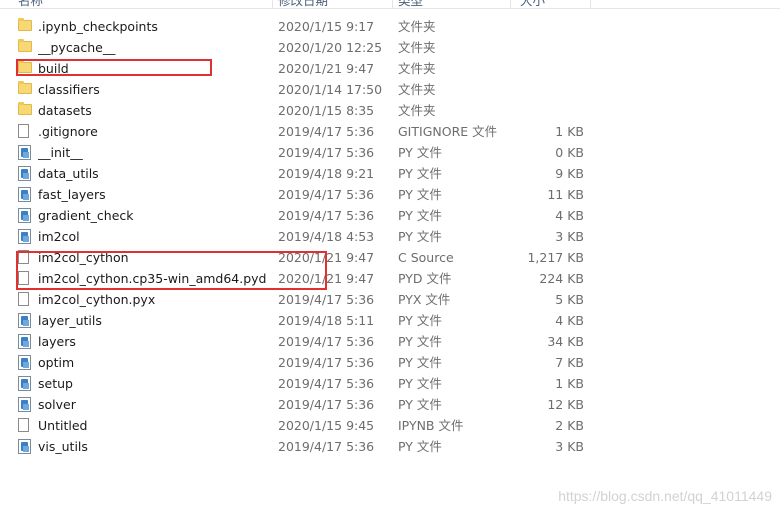 The width and height of the screenshot is (780, 514). Describe the element at coordinates (390, 341) in the screenshot. I see `file-row: layers 2019/4/17 5:36 PY 文件 34 KB` at that location.